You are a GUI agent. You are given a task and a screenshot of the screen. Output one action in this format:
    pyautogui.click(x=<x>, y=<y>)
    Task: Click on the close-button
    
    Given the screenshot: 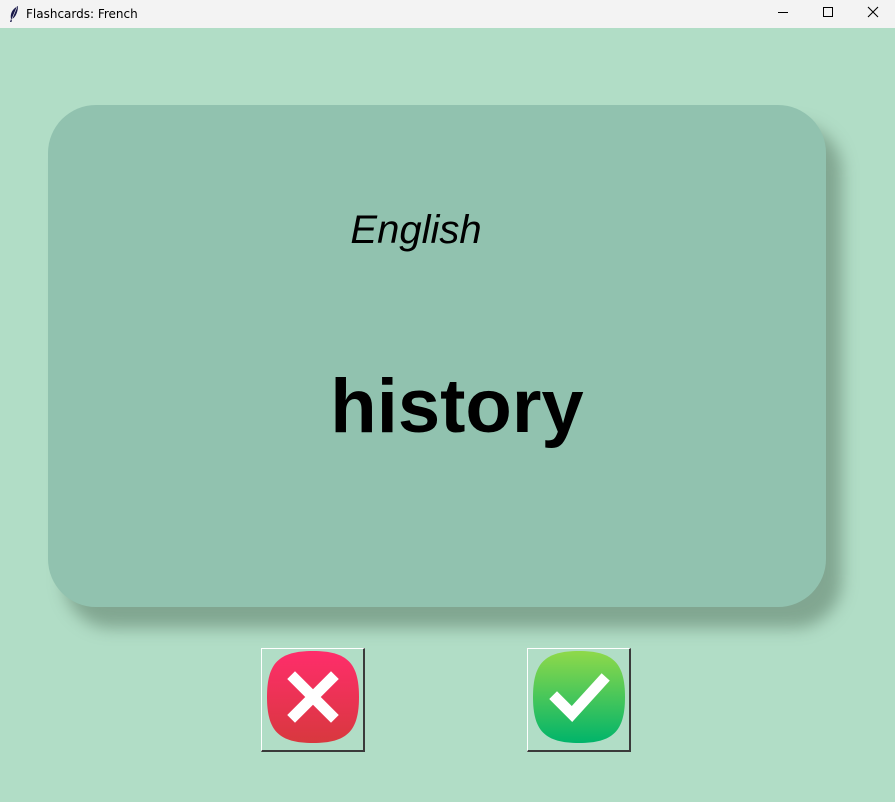 What is the action you would take?
    pyautogui.click(x=872, y=14)
    